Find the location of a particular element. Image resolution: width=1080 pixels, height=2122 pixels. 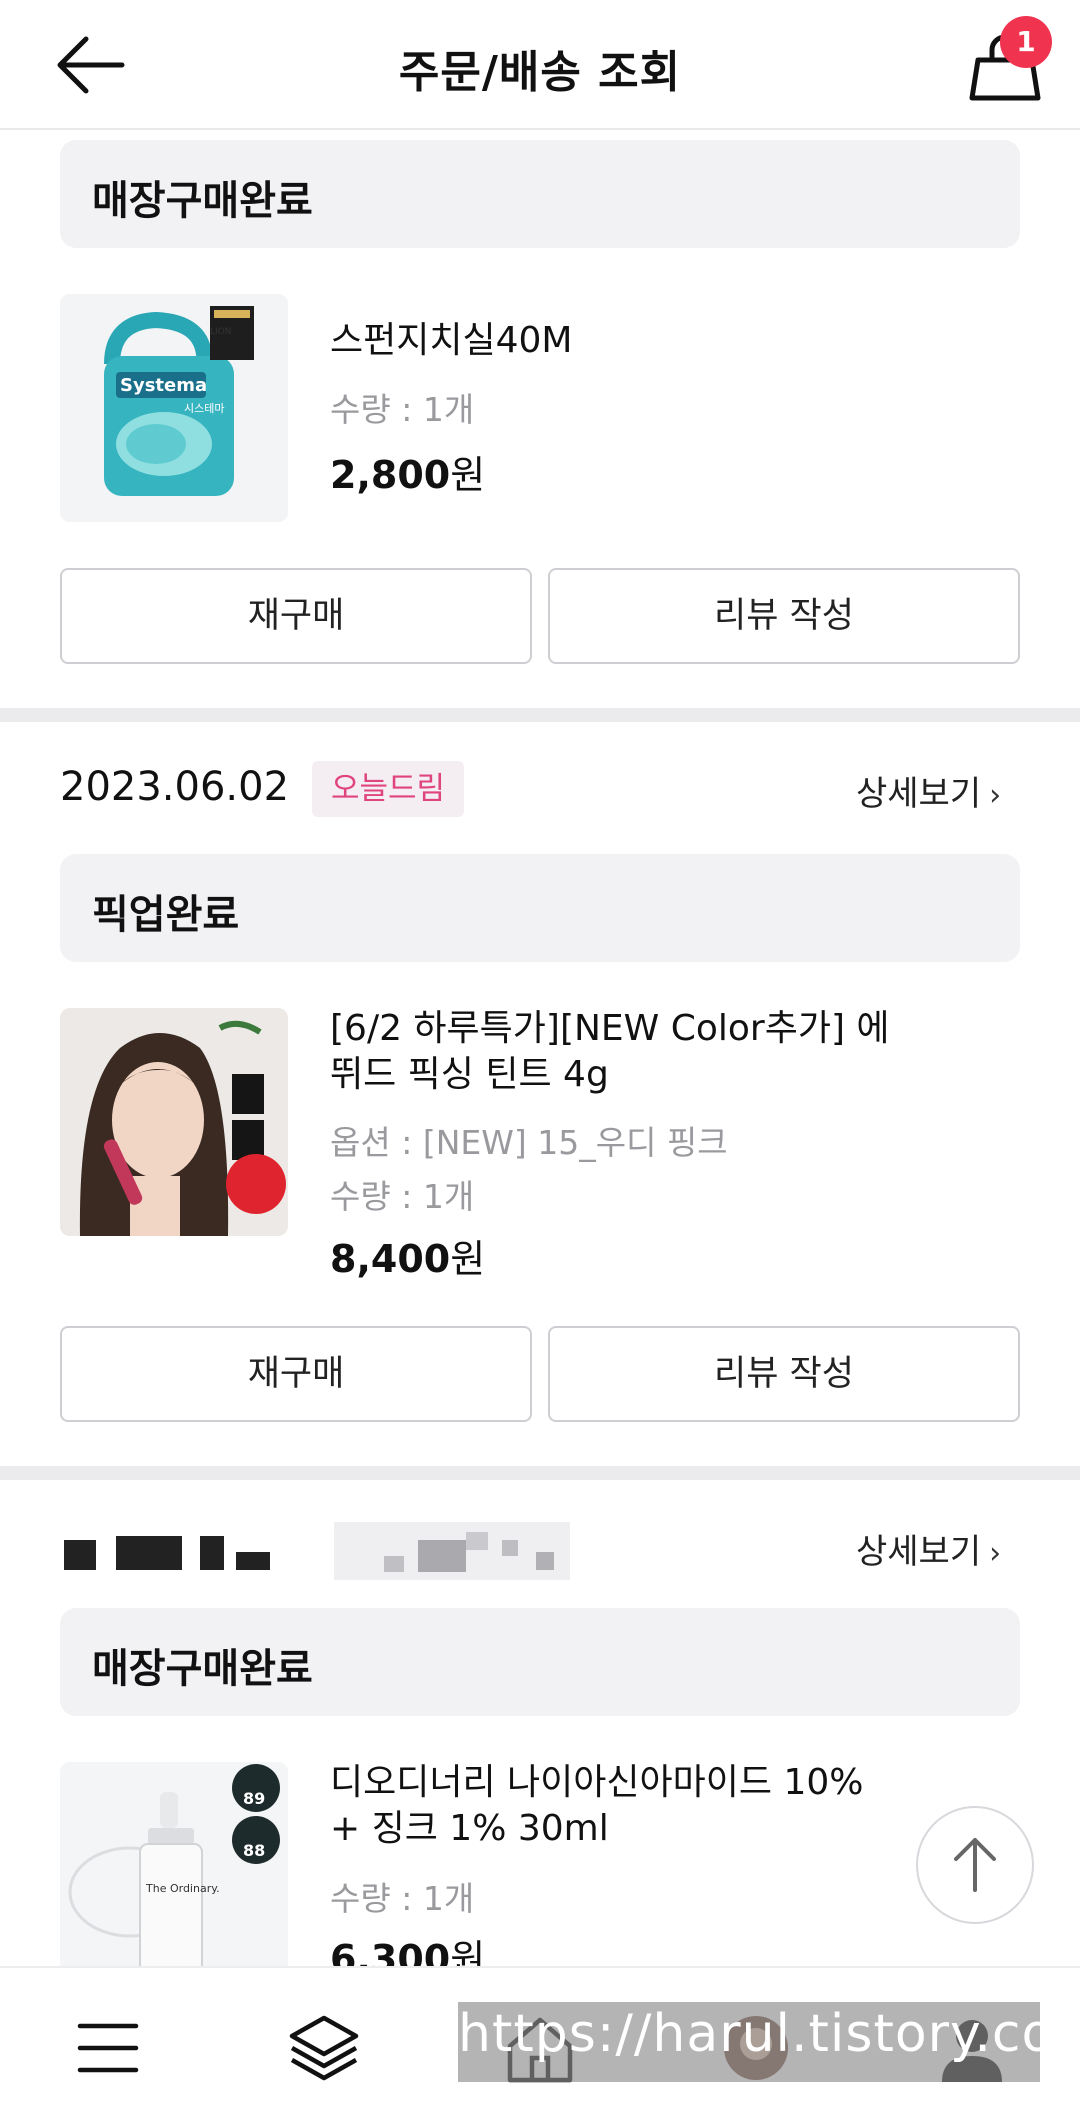

svg-text: 88 is located at coordinates (254, 1850).